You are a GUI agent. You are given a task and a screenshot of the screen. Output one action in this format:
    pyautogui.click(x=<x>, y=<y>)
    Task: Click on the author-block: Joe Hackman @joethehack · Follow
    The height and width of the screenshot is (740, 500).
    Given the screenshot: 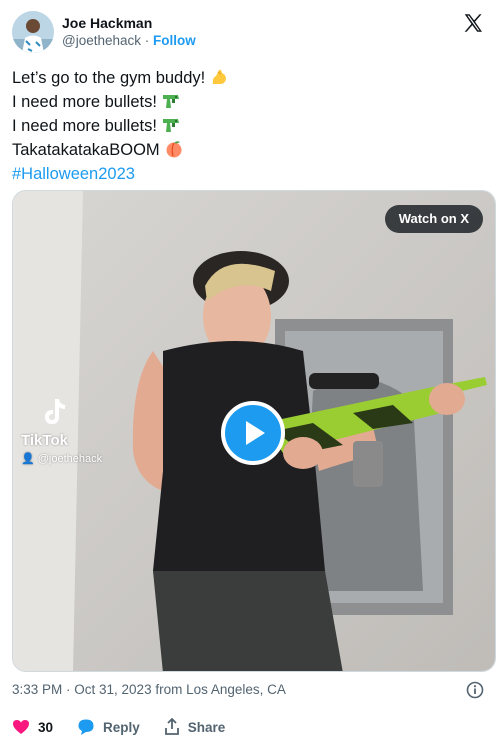 What is the action you would take?
    pyautogui.click(x=129, y=32)
    